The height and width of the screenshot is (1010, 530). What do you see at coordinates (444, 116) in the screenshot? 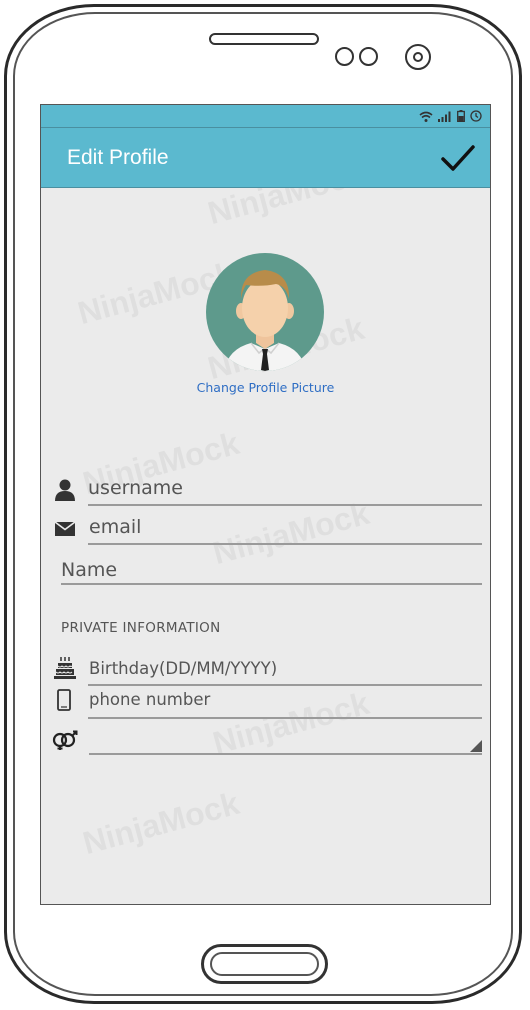
I see `signal-icon` at bounding box center [444, 116].